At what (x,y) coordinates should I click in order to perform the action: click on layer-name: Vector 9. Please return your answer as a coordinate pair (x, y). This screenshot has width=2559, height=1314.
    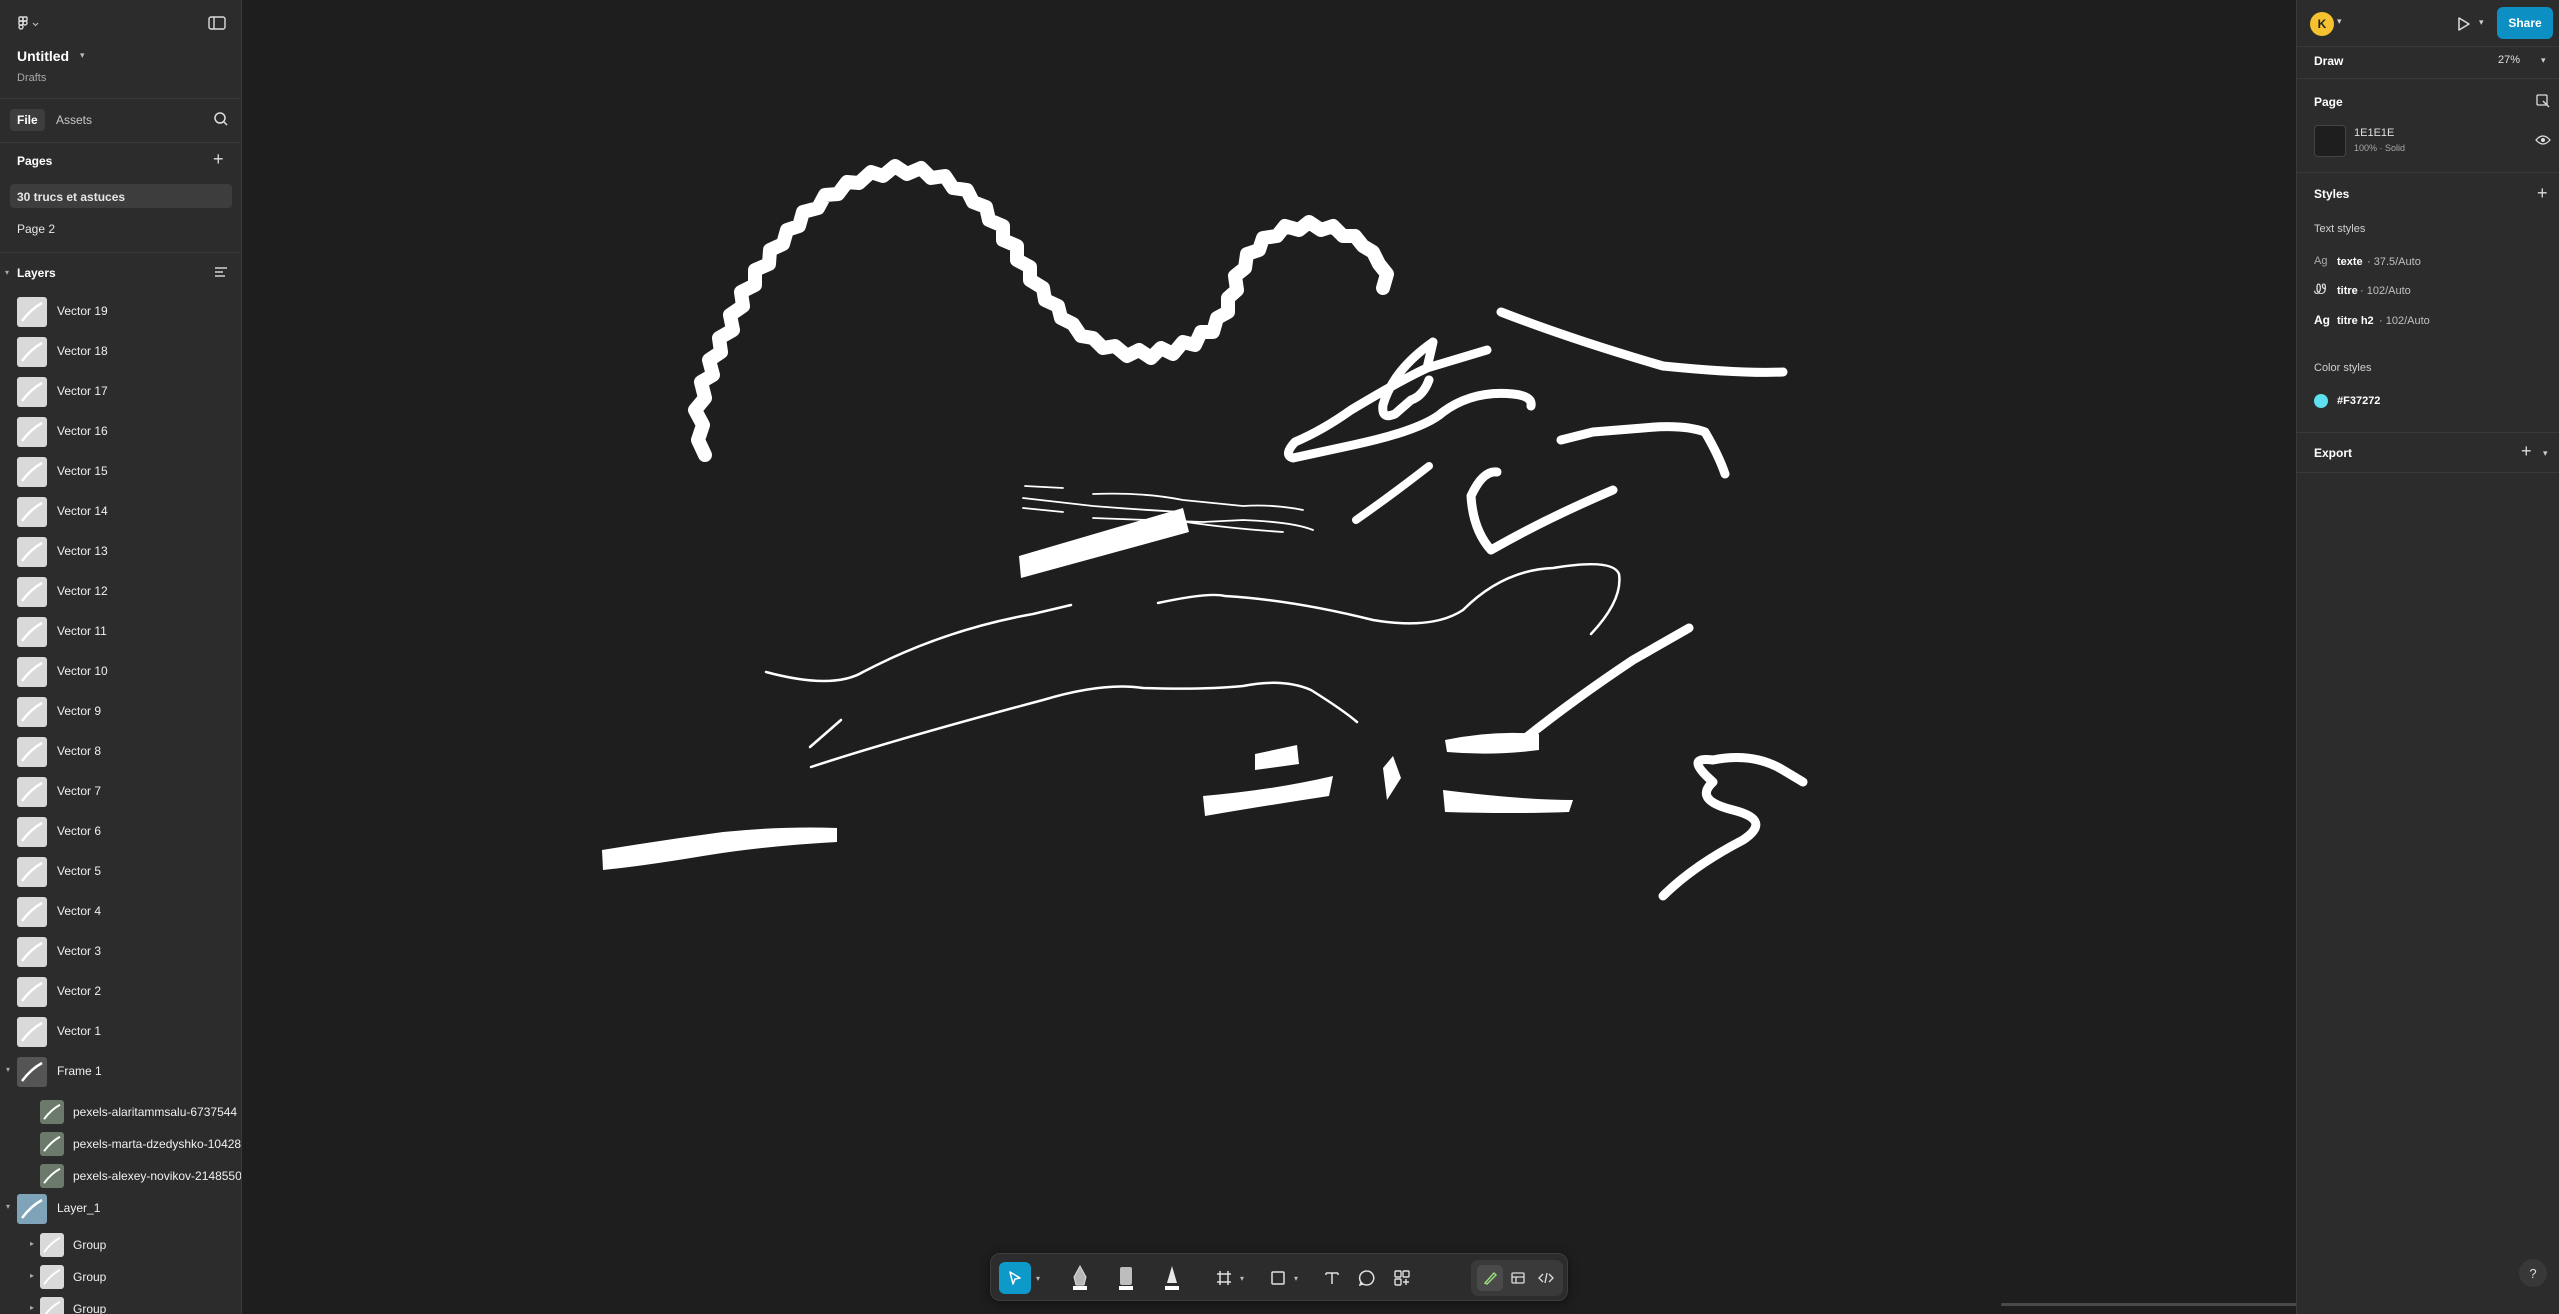
    Looking at the image, I should click on (79, 711).